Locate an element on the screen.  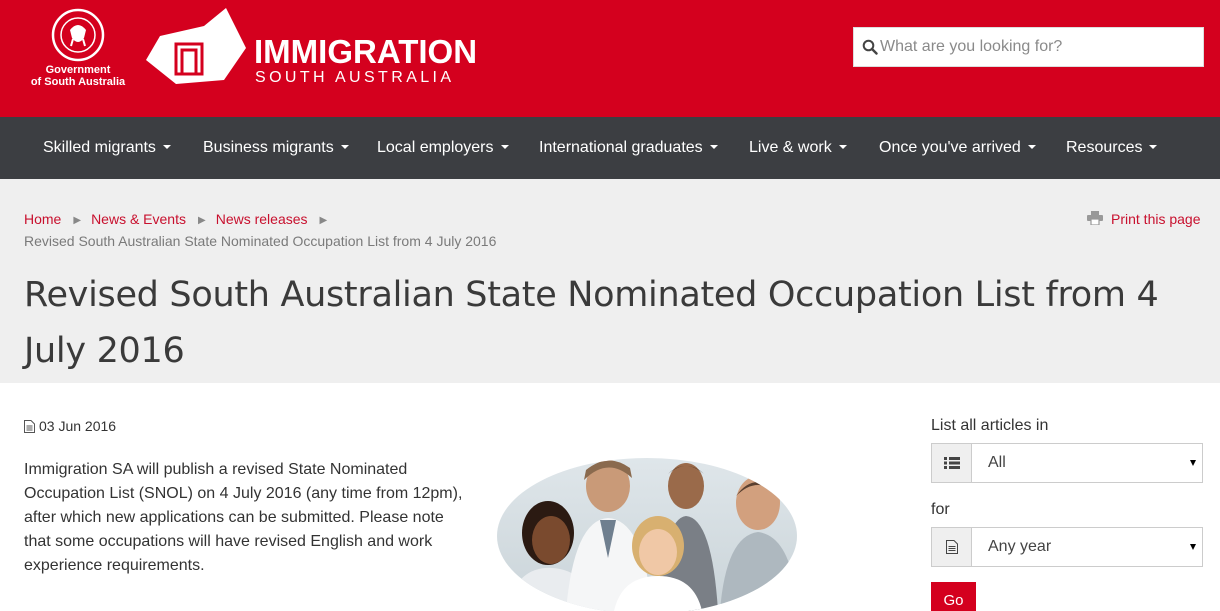
nav-label: Local employers is located at coordinates (435, 147).